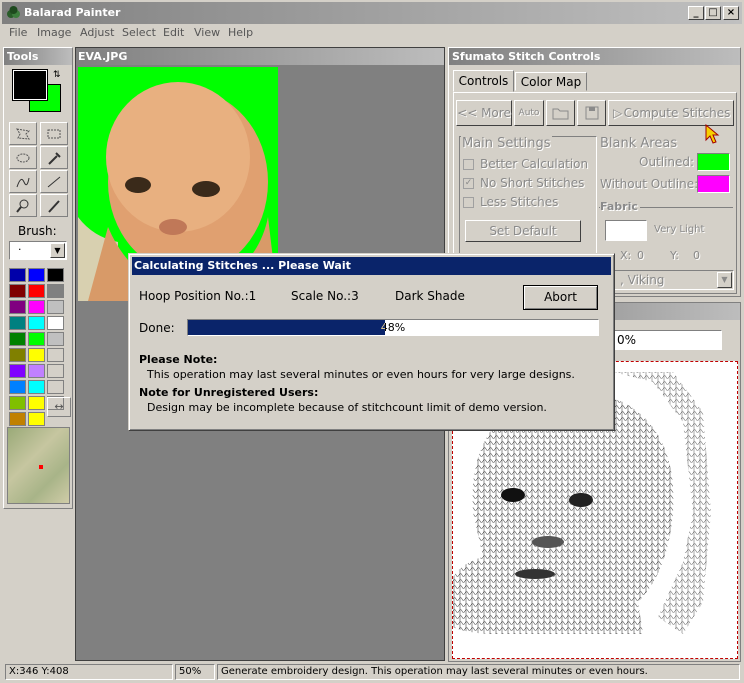  I want to click on foreground-color-swatch, so click(30, 85).